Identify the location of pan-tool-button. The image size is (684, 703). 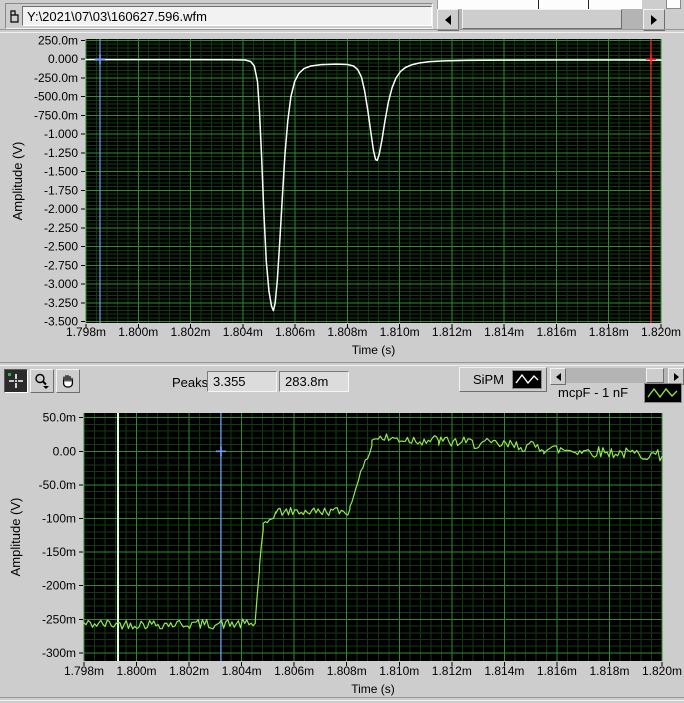
(68, 381).